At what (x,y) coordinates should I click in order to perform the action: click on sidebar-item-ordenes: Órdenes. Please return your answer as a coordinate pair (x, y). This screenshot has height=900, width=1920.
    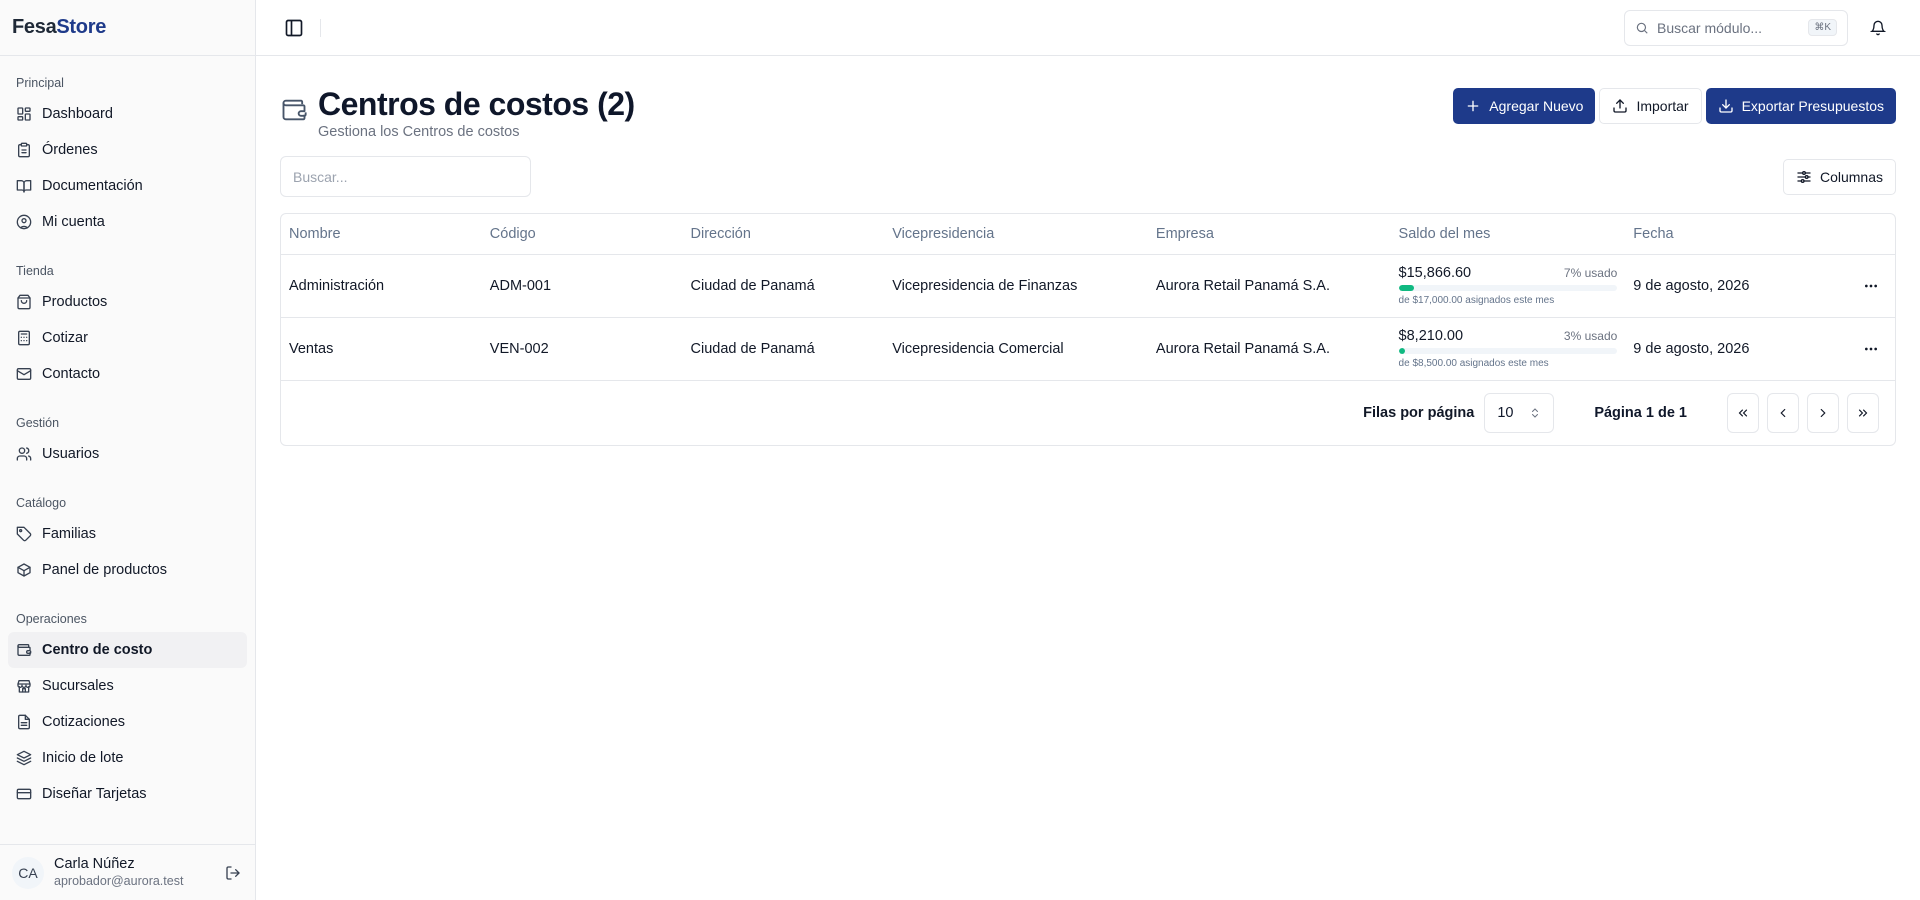
    Looking at the image, I should click on (127, 150).